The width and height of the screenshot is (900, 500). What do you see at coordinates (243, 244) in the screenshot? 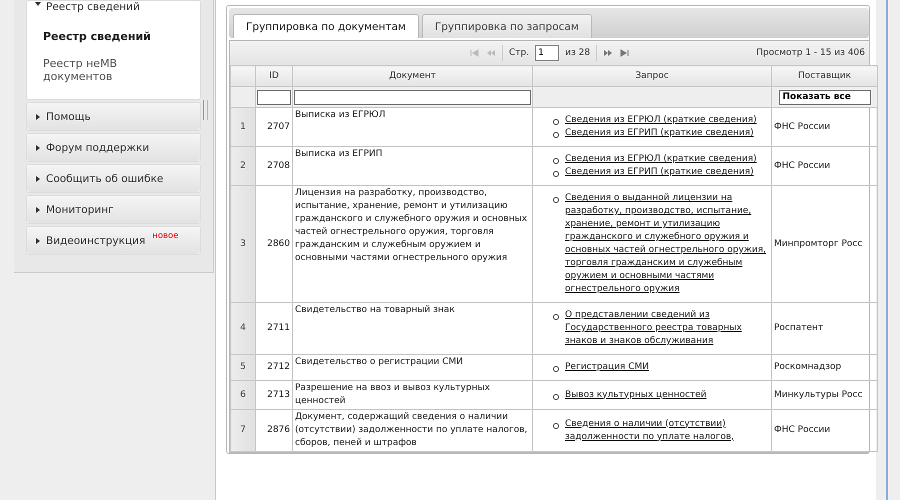
I see `row-number: 3` at bounding box center [243, 244].